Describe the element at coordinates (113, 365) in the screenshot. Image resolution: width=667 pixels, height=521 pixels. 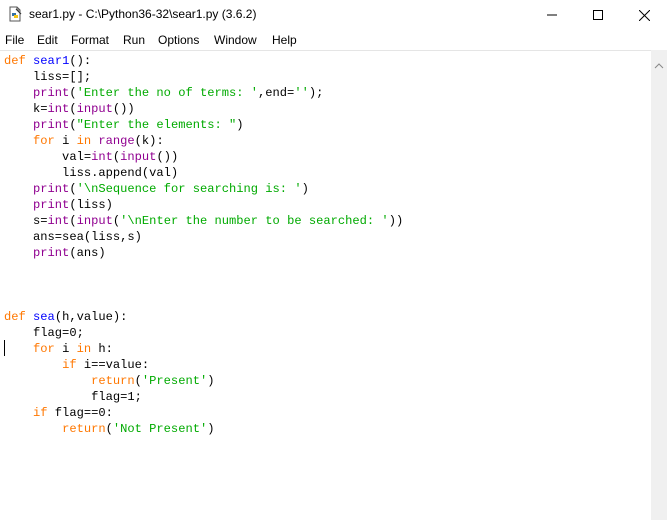
I see `code-token: i==value:` at that location.